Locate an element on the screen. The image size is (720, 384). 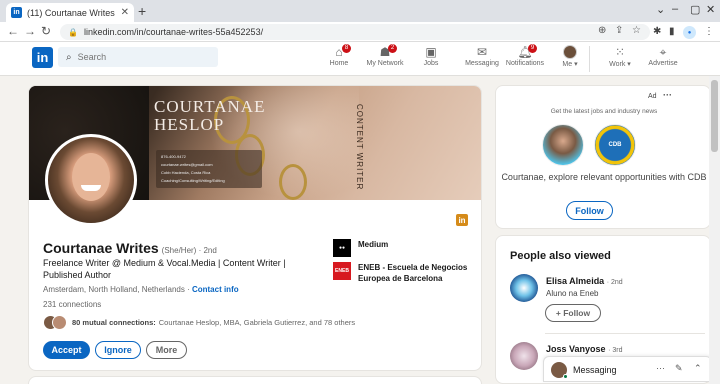
chevron-up-icon: ⌃ is located at coordinates (698, 368).